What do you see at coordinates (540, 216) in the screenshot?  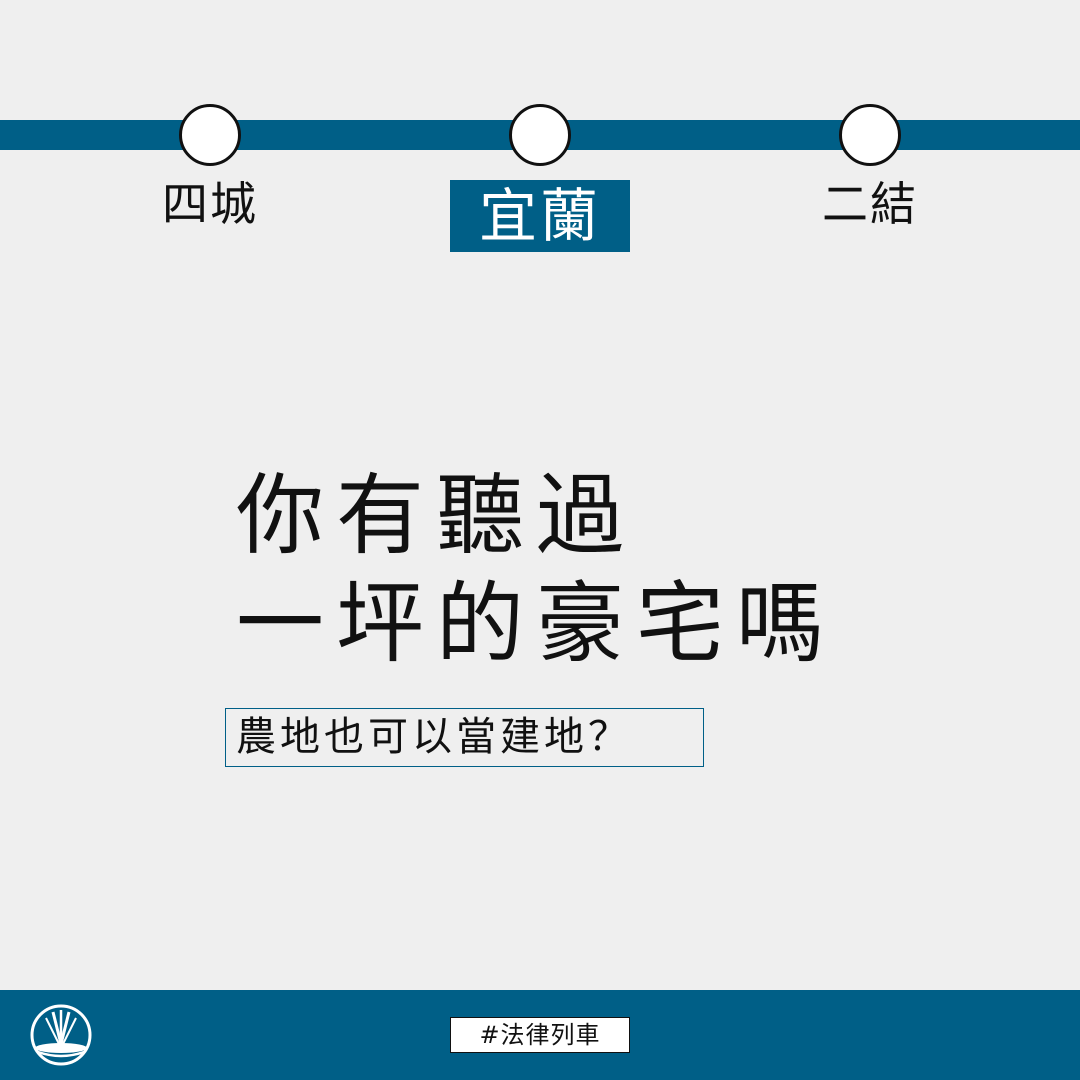 I see `station-label-current: 宜蘭` at bounding box center [540, 216].